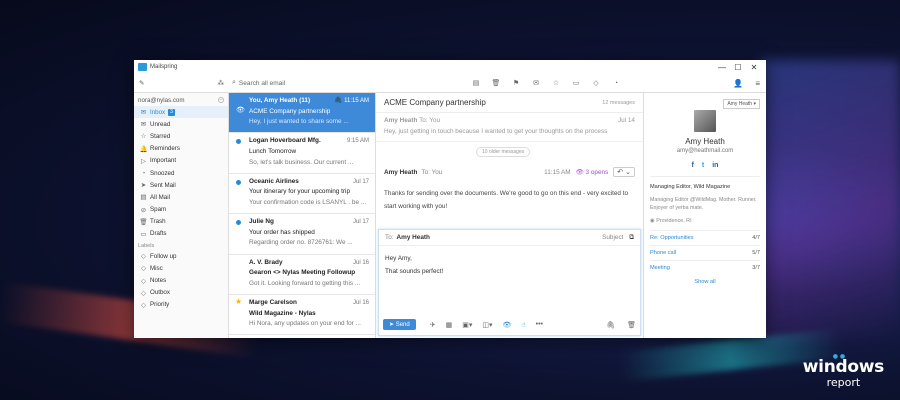 This screenshot has height=400, width=900. What do you see at coordinates (181, 268) in the screenshot?
I see `label-item-misc: ◇ Misc` at bounding box center [181, 268].